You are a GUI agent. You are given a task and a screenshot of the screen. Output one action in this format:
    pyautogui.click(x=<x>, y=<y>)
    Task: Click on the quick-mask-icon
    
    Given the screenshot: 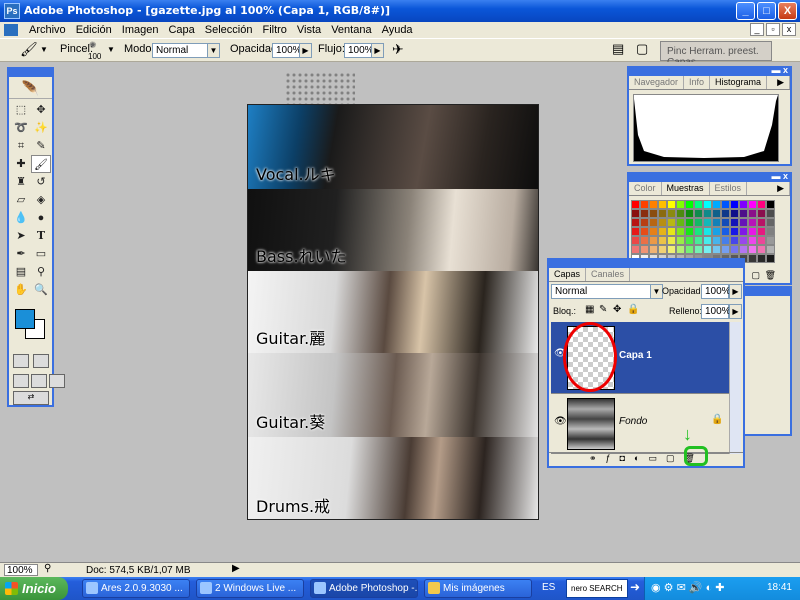 What is the action you would take?
    pyautogui.click(x=41, y=361)
    